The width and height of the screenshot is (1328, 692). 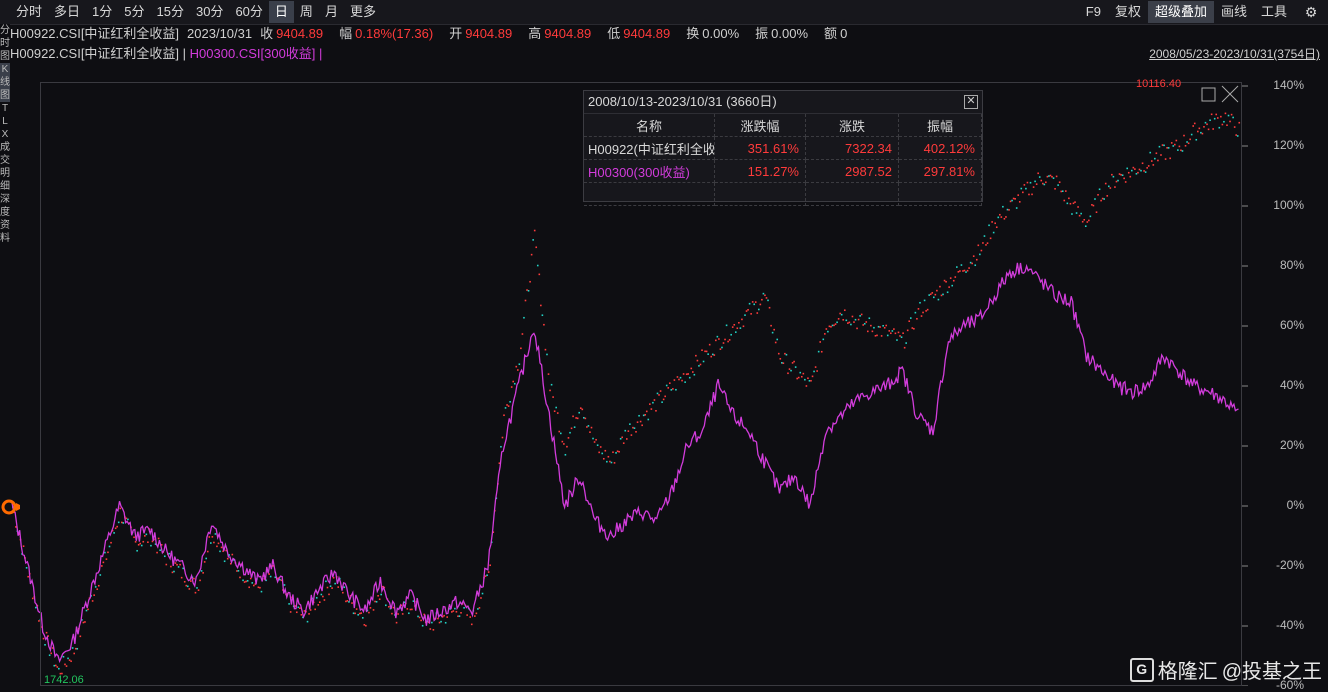 I want to click on col-name: 名称, so click(x=649, y=125).